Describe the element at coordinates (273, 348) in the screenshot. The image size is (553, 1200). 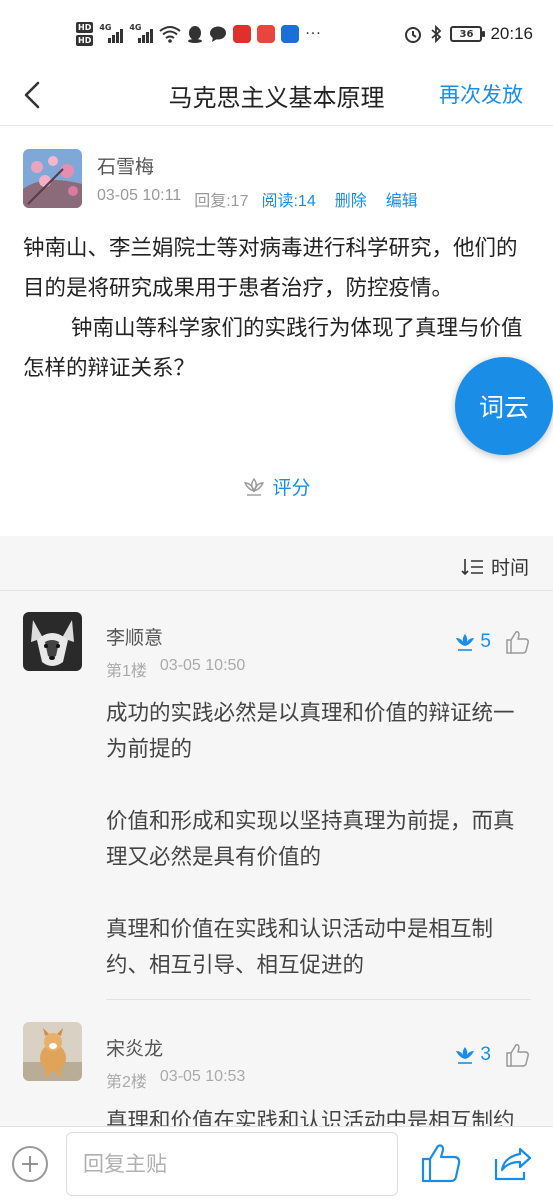
I see `post-paragraph: 钟南山等科学家们的实践行为体现了真理与价值怎样的辩证关系？` at that location.